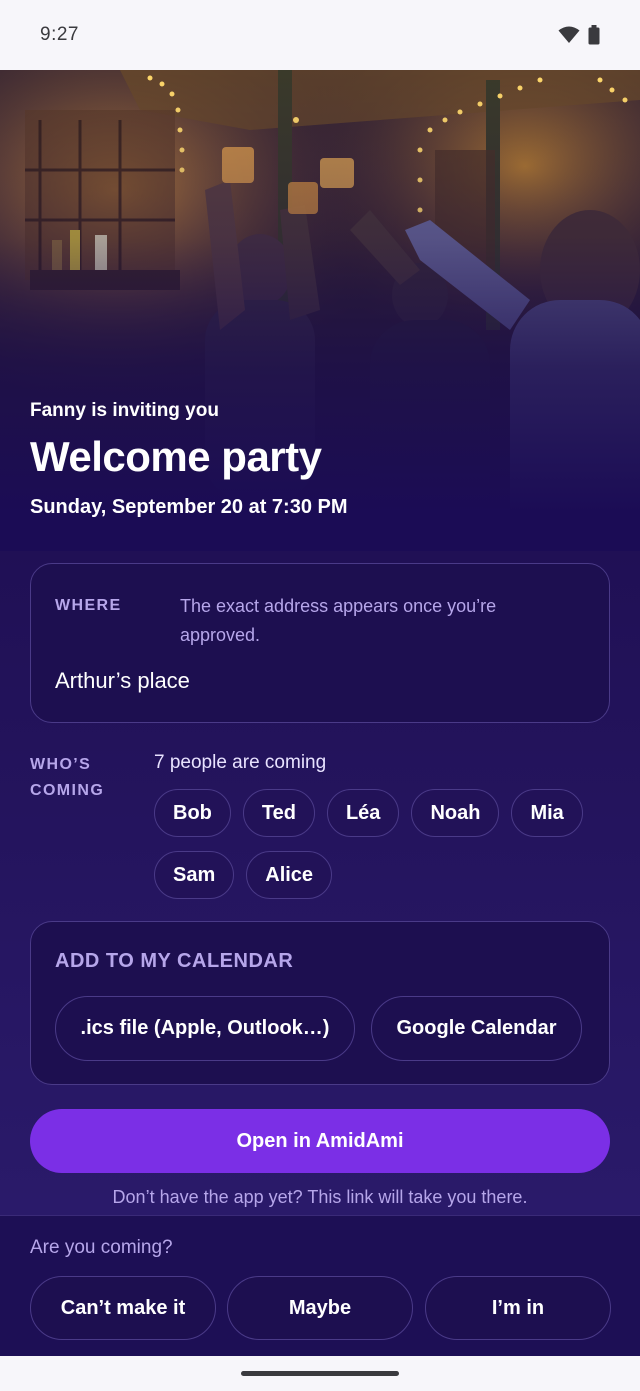 This screenshot has height=1391, width=640. I want to click on battery-icon, so click(594, 35).